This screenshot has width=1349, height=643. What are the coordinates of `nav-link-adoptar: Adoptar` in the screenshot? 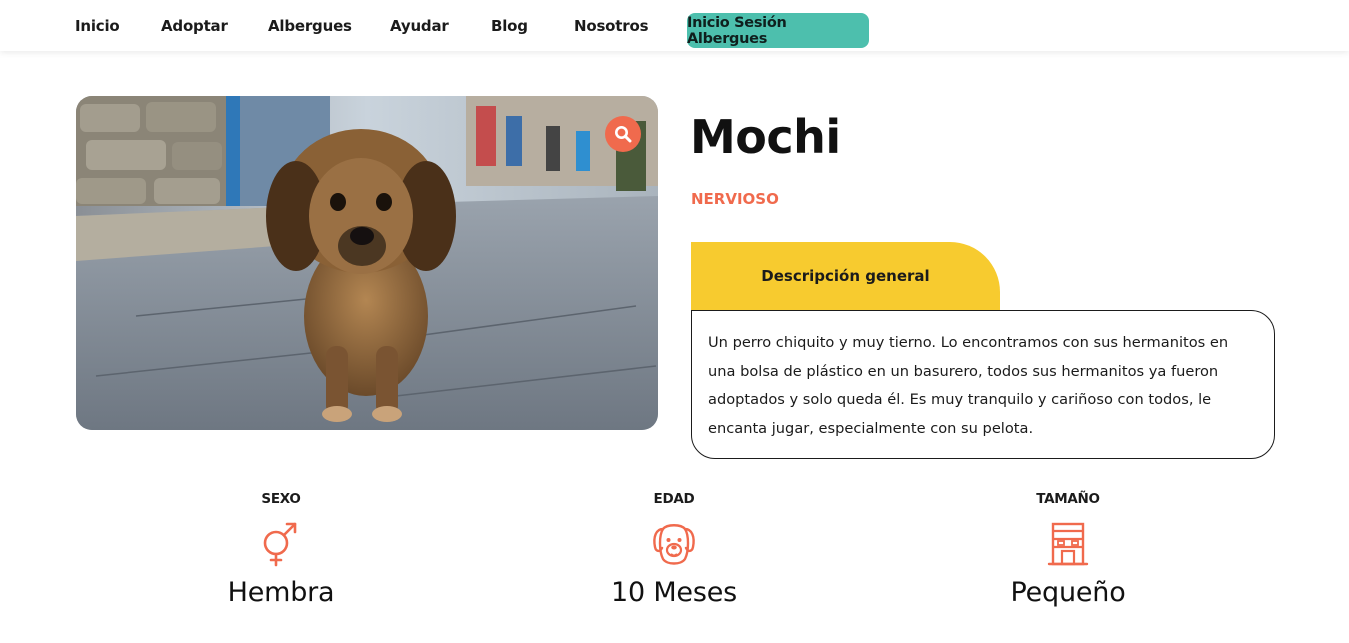 It's located at (194, 26).